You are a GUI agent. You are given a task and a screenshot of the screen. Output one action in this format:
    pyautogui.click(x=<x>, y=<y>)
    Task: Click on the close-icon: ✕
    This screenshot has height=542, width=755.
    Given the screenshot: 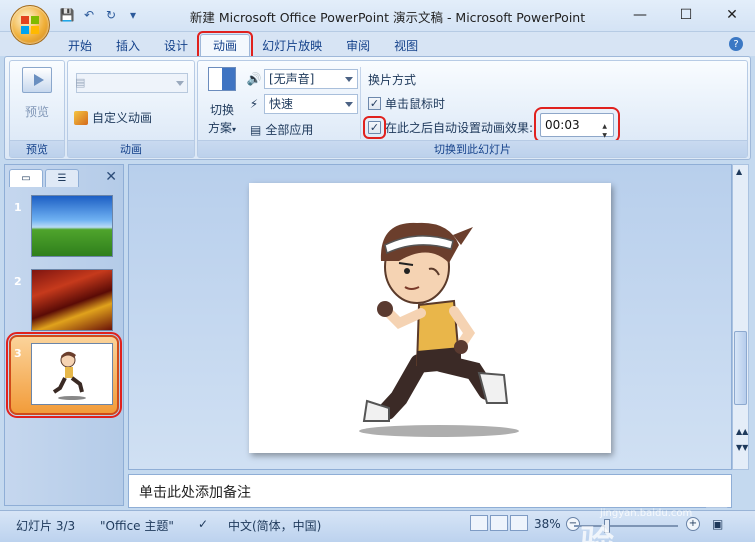 What is the action you would take?
    pyautogui.click(x=732, y=15)
    